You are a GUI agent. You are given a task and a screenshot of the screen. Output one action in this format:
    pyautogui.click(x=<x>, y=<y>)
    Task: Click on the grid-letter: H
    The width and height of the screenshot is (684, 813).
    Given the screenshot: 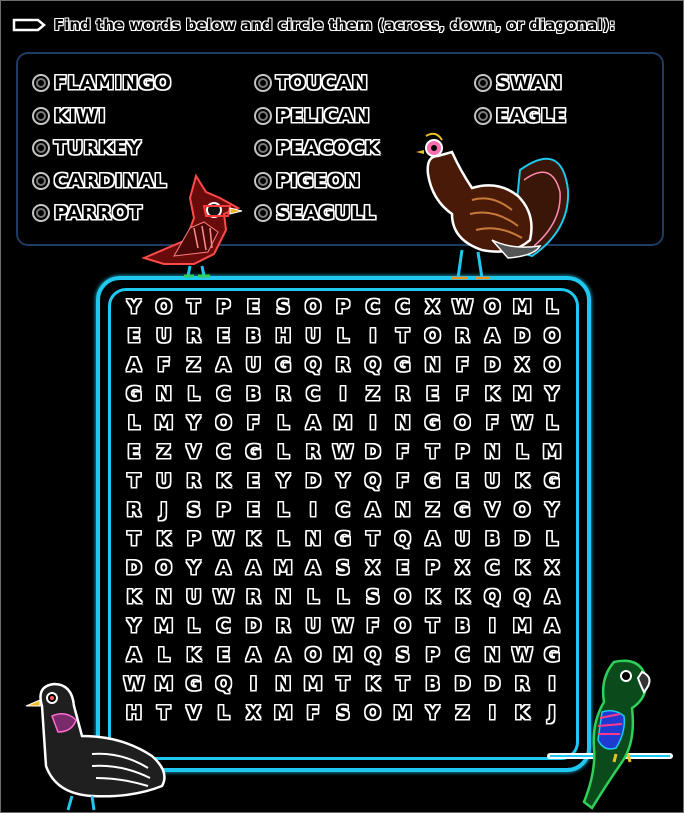 What is the action you would take?
    pyautogui.click(x=283, y=336)
    